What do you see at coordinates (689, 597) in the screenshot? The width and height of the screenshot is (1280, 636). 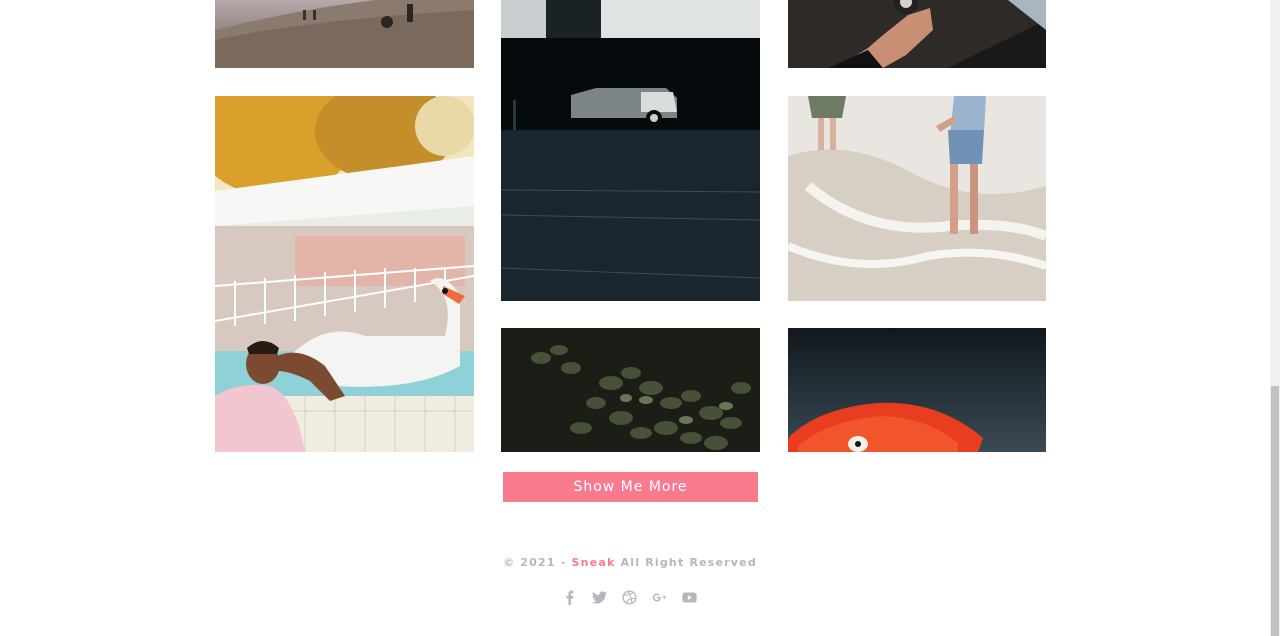 I see `youtube-icon` at bounding box center [689, 597].